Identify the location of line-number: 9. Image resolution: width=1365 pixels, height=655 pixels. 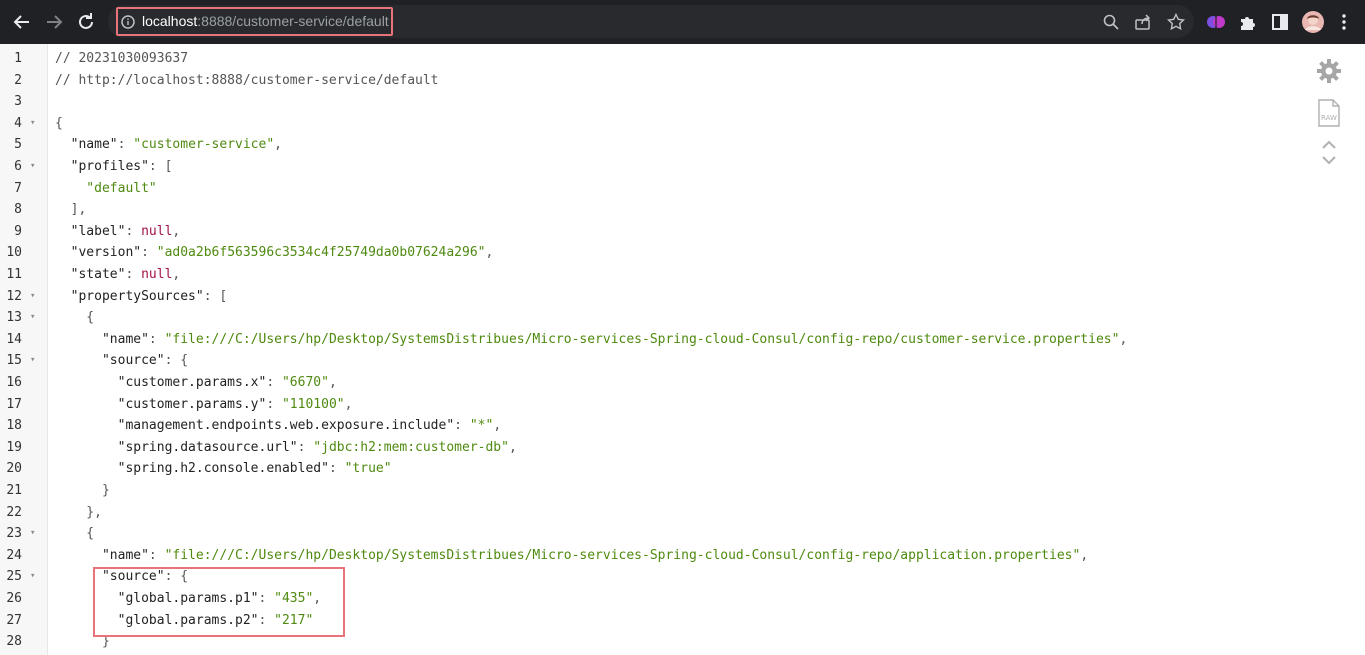
(18, 231).